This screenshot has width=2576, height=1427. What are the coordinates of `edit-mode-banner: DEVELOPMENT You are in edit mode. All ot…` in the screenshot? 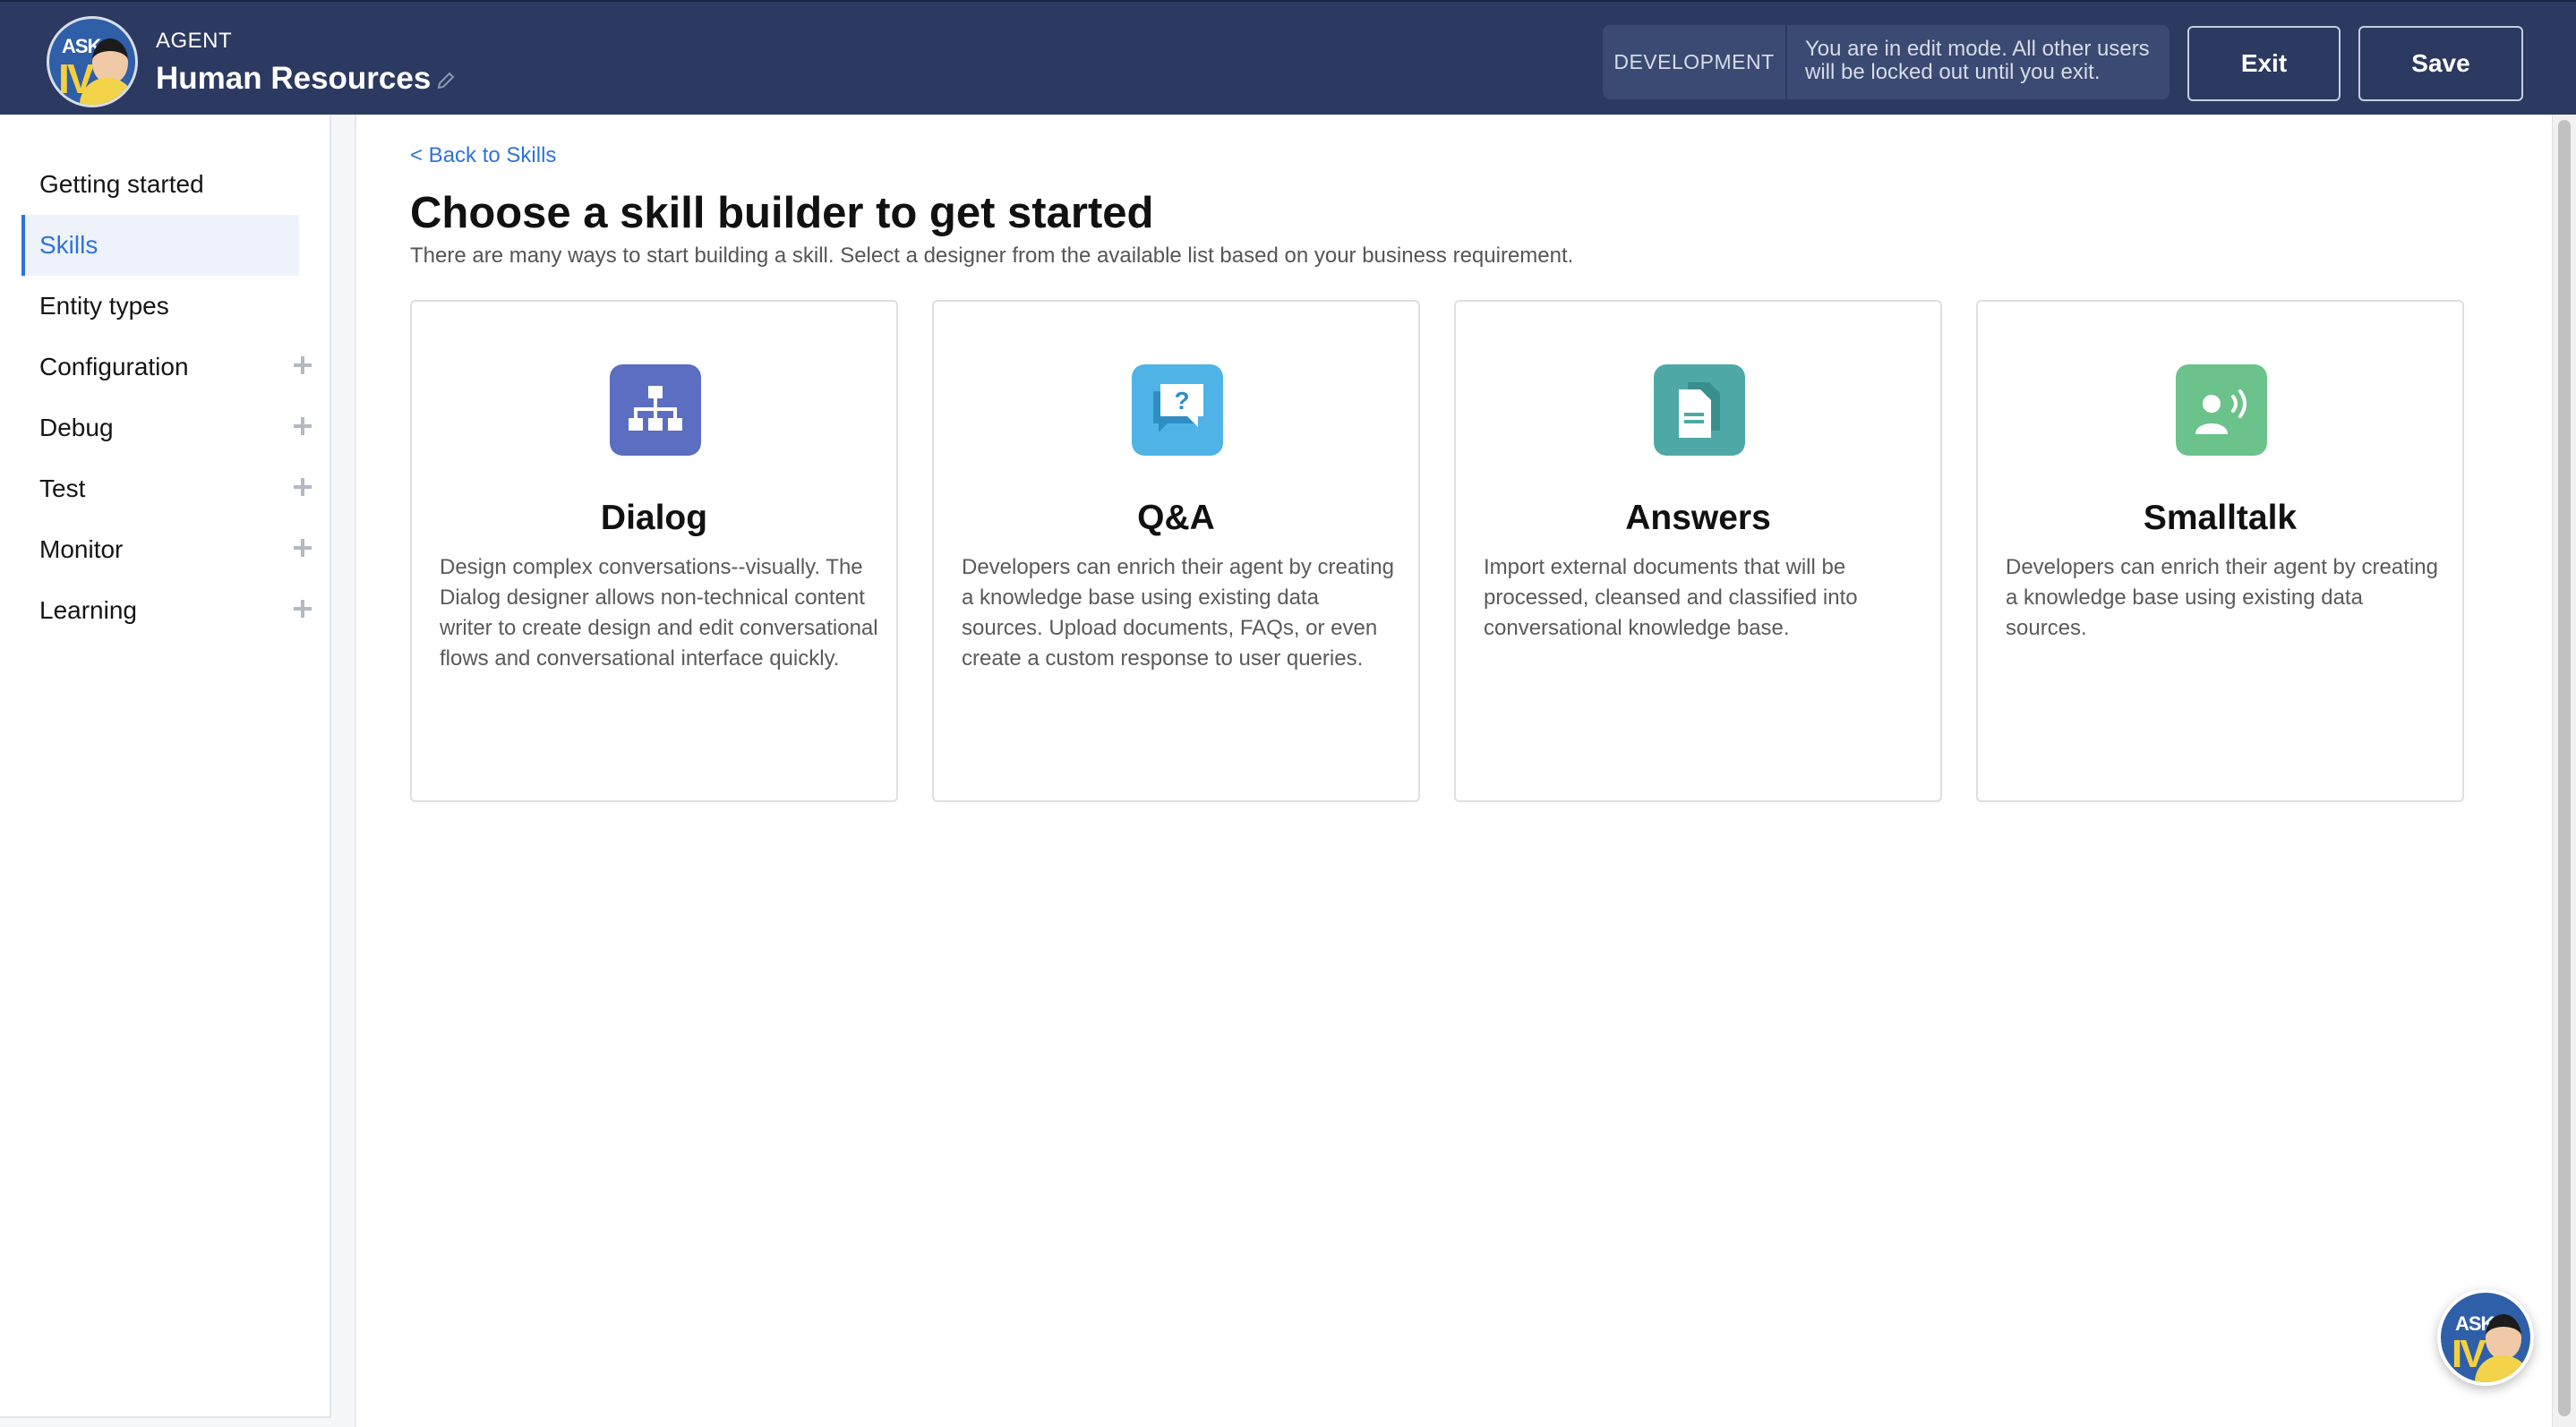 It's located at (1886, 62).